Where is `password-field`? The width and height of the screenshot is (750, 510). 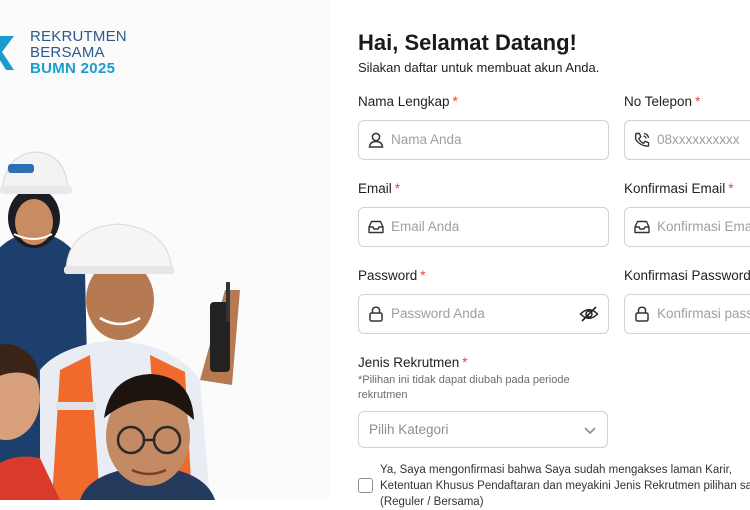
password-field is located at coordinates (483, 314).